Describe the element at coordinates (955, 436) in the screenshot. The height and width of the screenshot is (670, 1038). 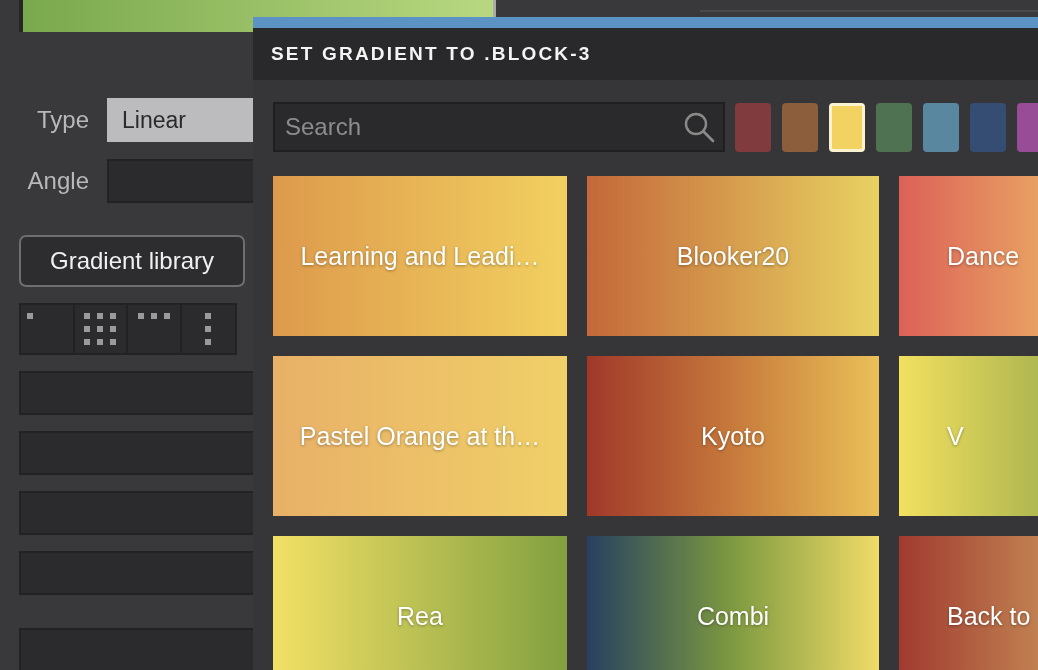
I see `gradient-name: V` at that location.